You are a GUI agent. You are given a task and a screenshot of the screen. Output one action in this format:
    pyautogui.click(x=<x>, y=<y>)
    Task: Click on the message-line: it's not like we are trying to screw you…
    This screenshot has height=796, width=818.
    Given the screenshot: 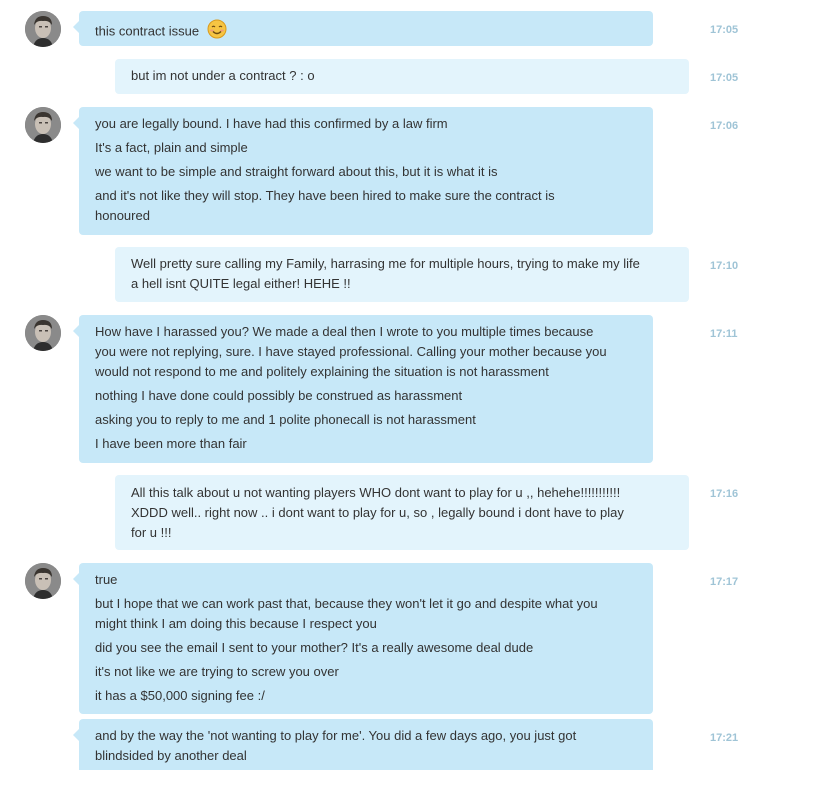 What is the action you would take?
    pyautogui.click(x=217, y=671)
    